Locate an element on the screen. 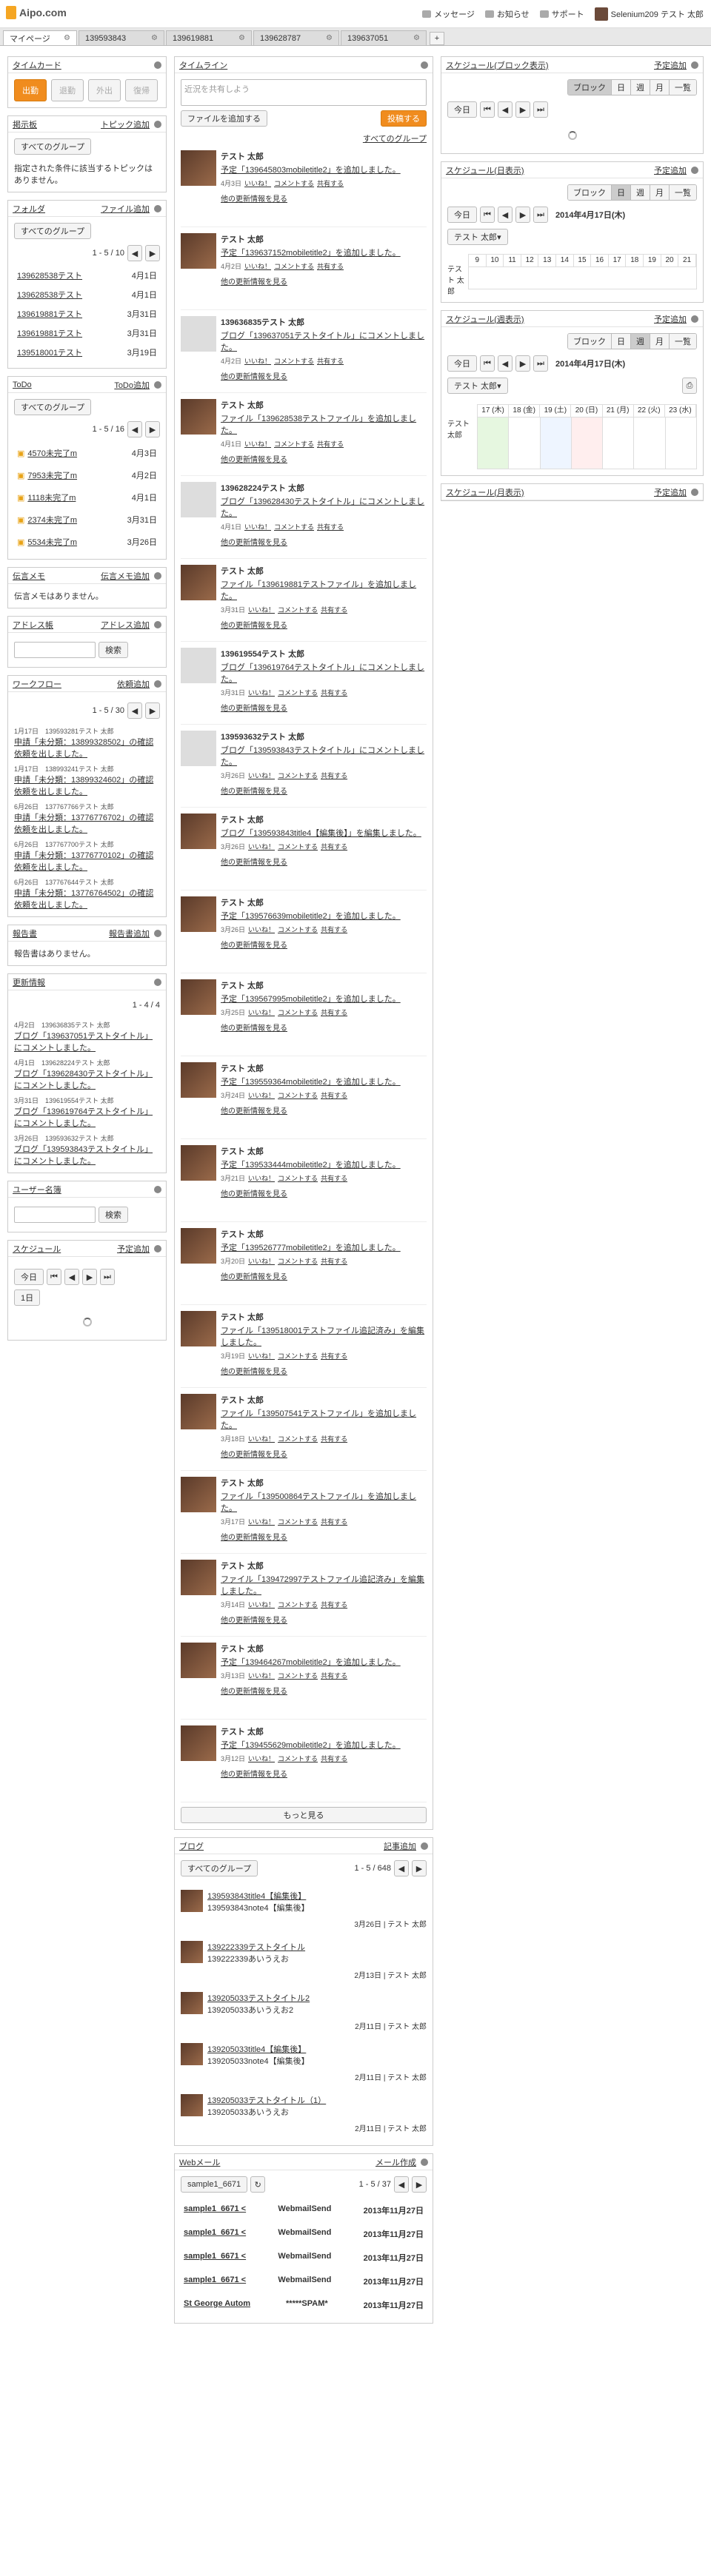 This screenshot has width=711, height=2576. portlet-title: 更新情報 is located at coordinates (29, 982).